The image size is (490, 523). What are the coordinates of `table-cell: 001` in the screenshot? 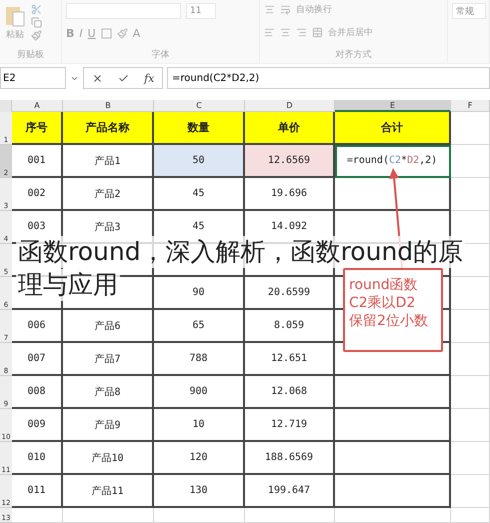 It's located at (37, 161).